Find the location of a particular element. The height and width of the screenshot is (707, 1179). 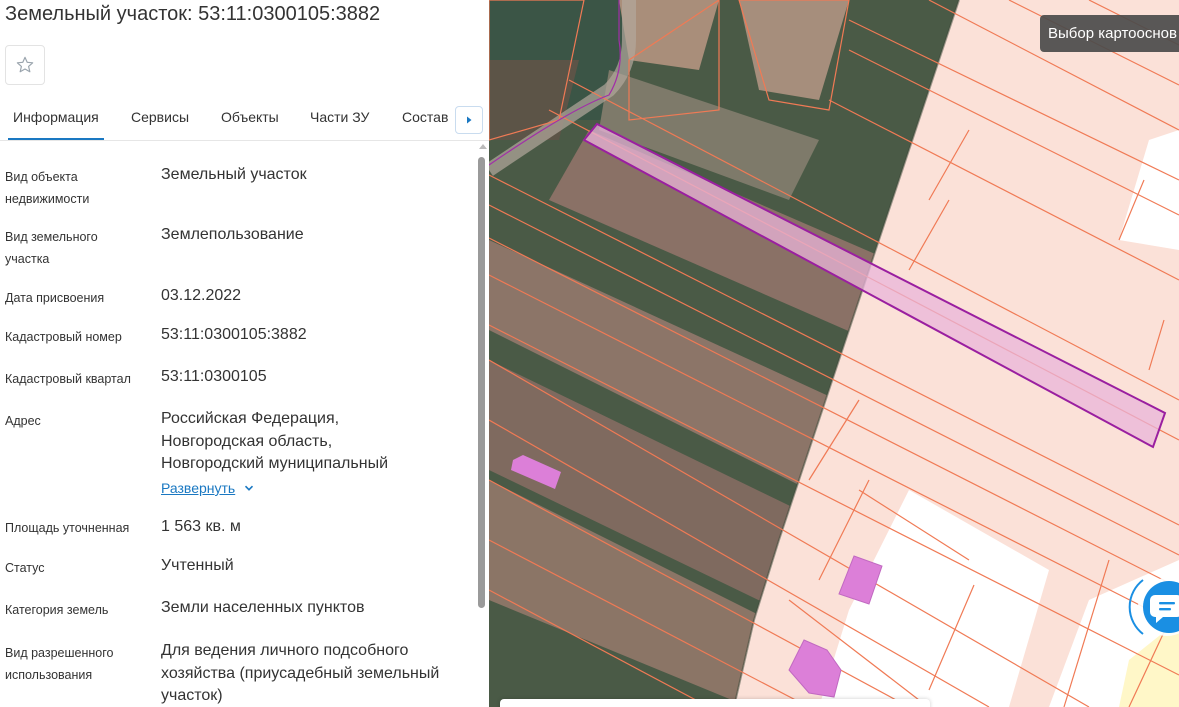

scrollbar-thumb is located at coordinates (481, 382).